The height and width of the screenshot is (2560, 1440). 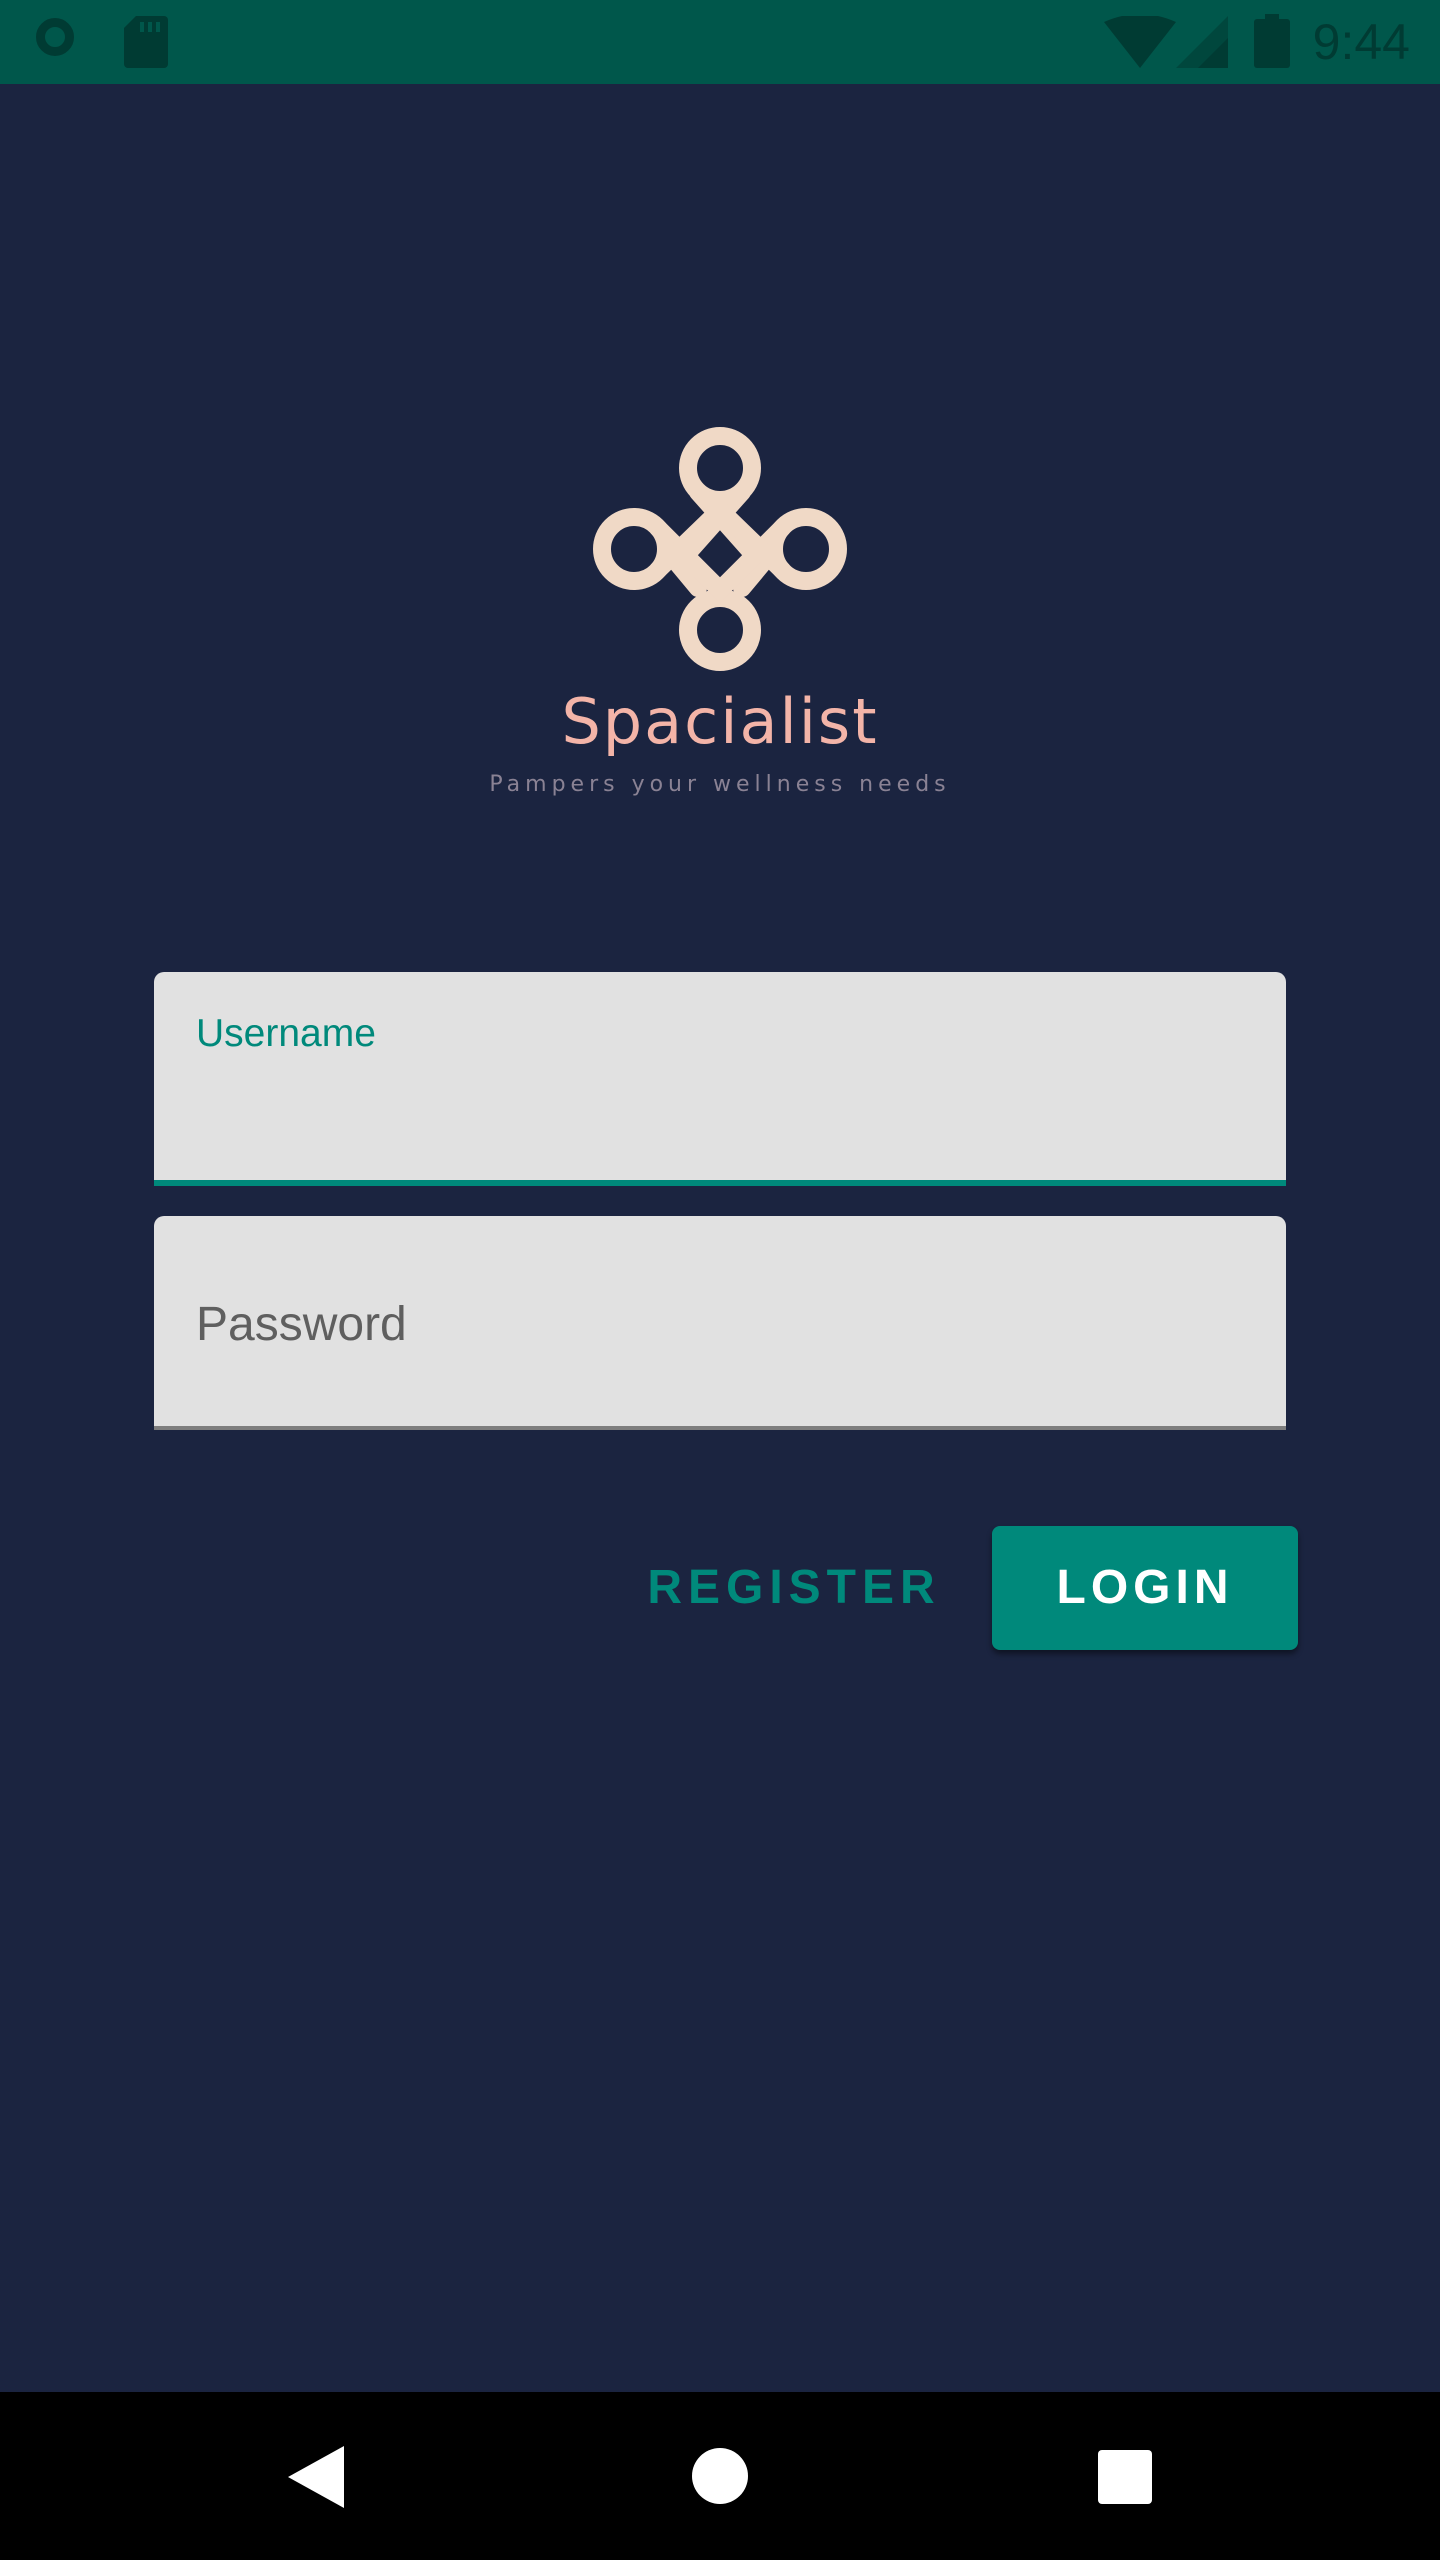 I want to click on home-icon, so click(x=720, y=2476).